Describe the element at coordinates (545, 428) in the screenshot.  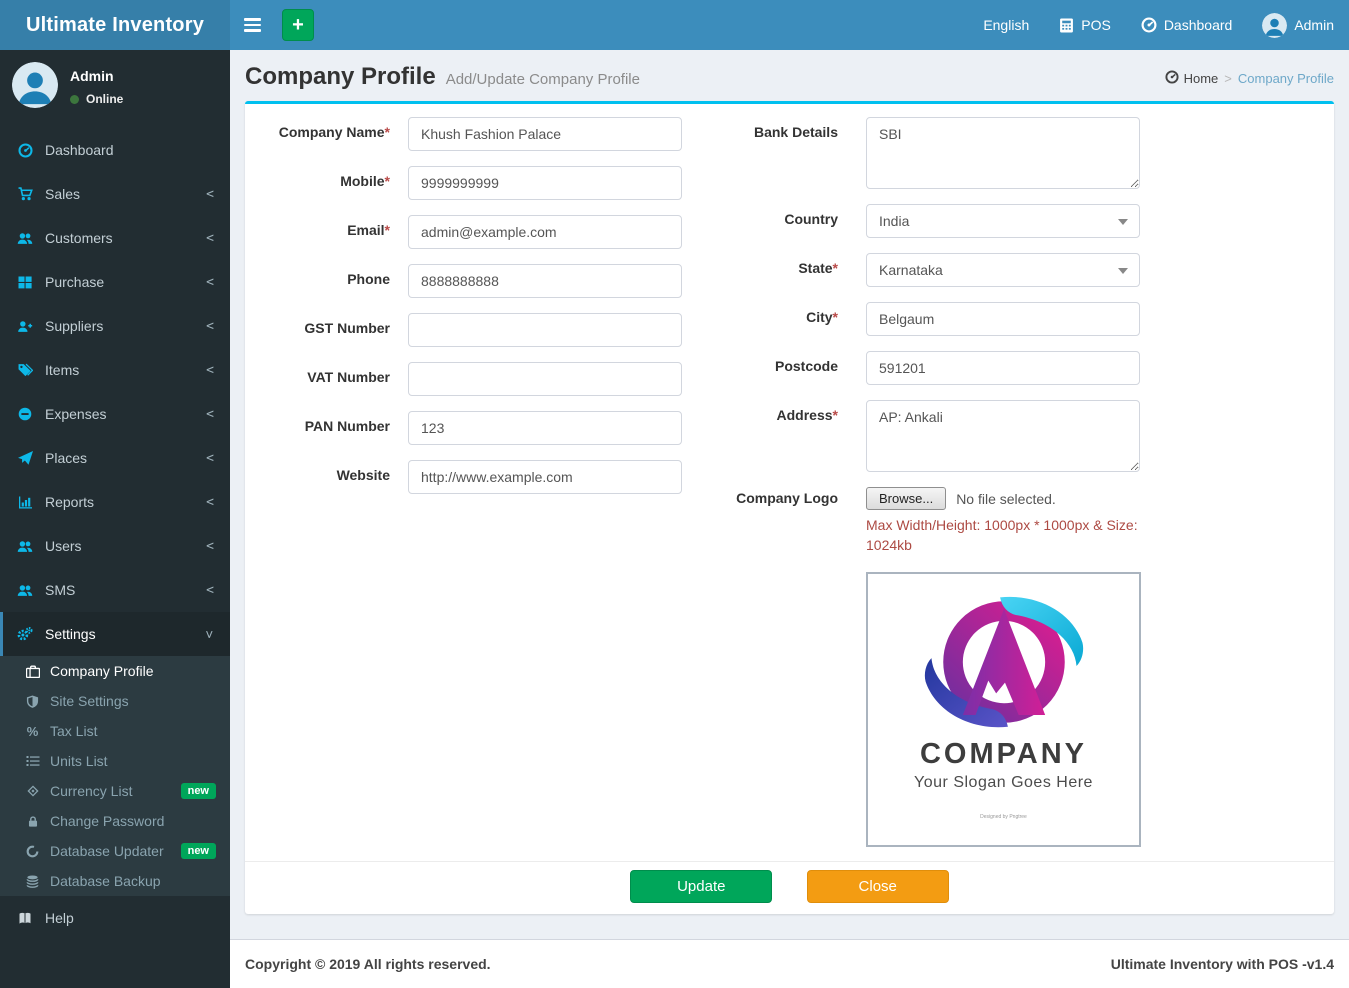
I see `pan-number-input` at that location.